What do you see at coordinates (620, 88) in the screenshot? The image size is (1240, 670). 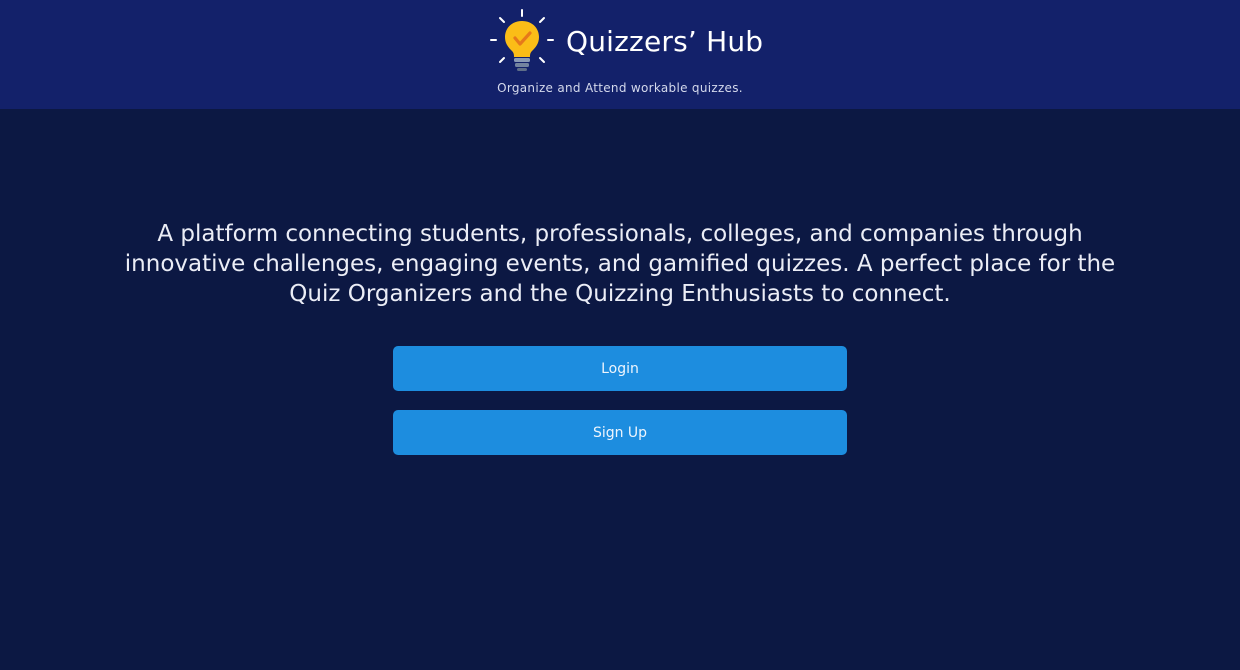 I see `site-tagline: Organize and Attend workable quizzes.` at bounding box center [620, 88].